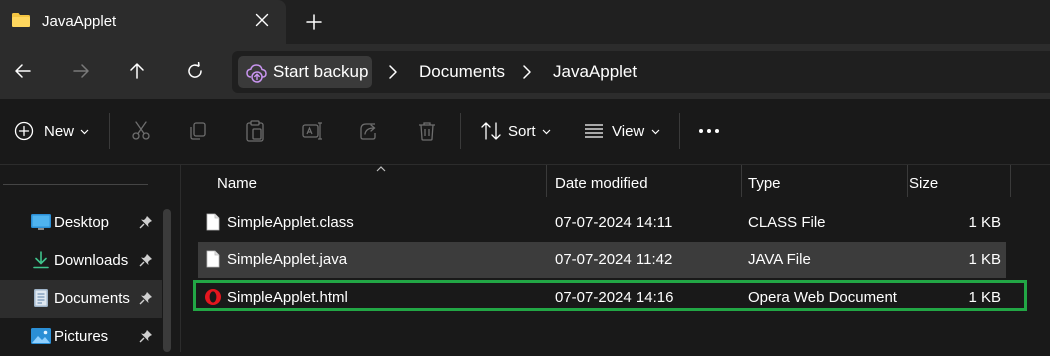 This screenshot has width=1050, height=356. I want to click on new-label: New, so click(59, 131).